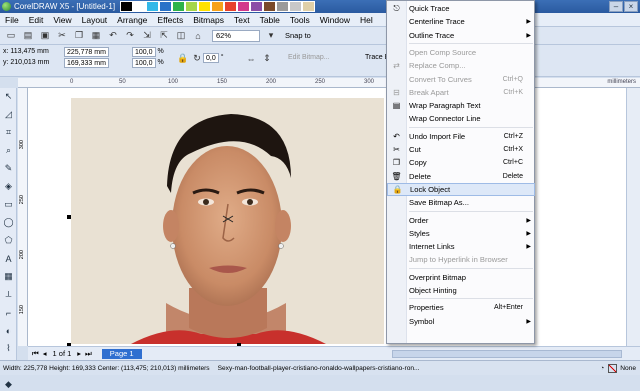 The height and width of the screenshot is (391, 640). What do you see at coordinates (461, 307) in the screenshot?
I see `menu-item-properties: Properties Alt+Enter` at bounding box center [461, 307].